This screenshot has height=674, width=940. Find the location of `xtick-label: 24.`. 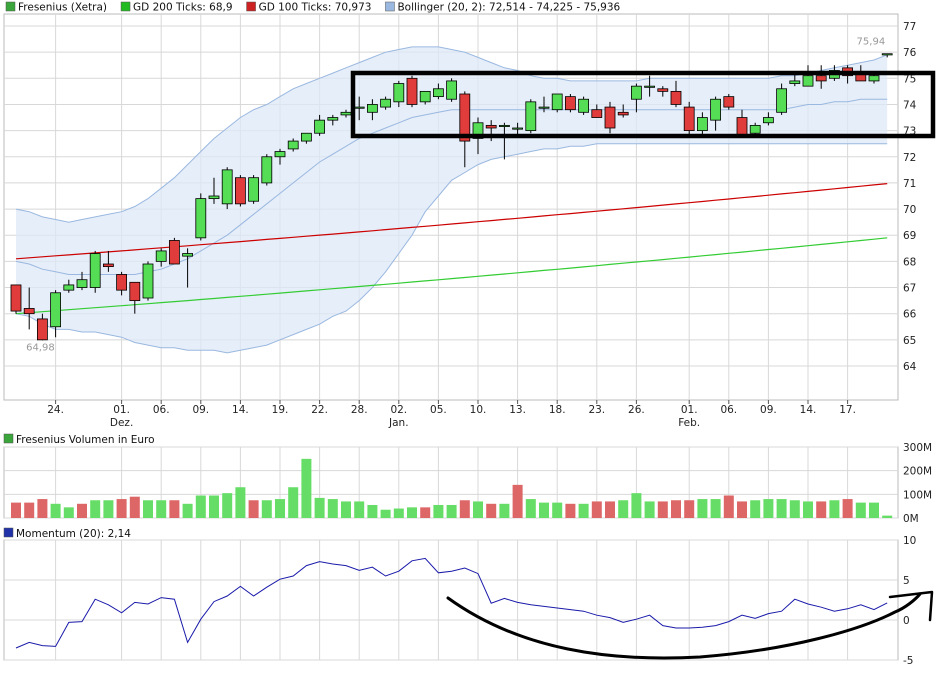

xtick-label: 24. is located at coordinates (55, 410).